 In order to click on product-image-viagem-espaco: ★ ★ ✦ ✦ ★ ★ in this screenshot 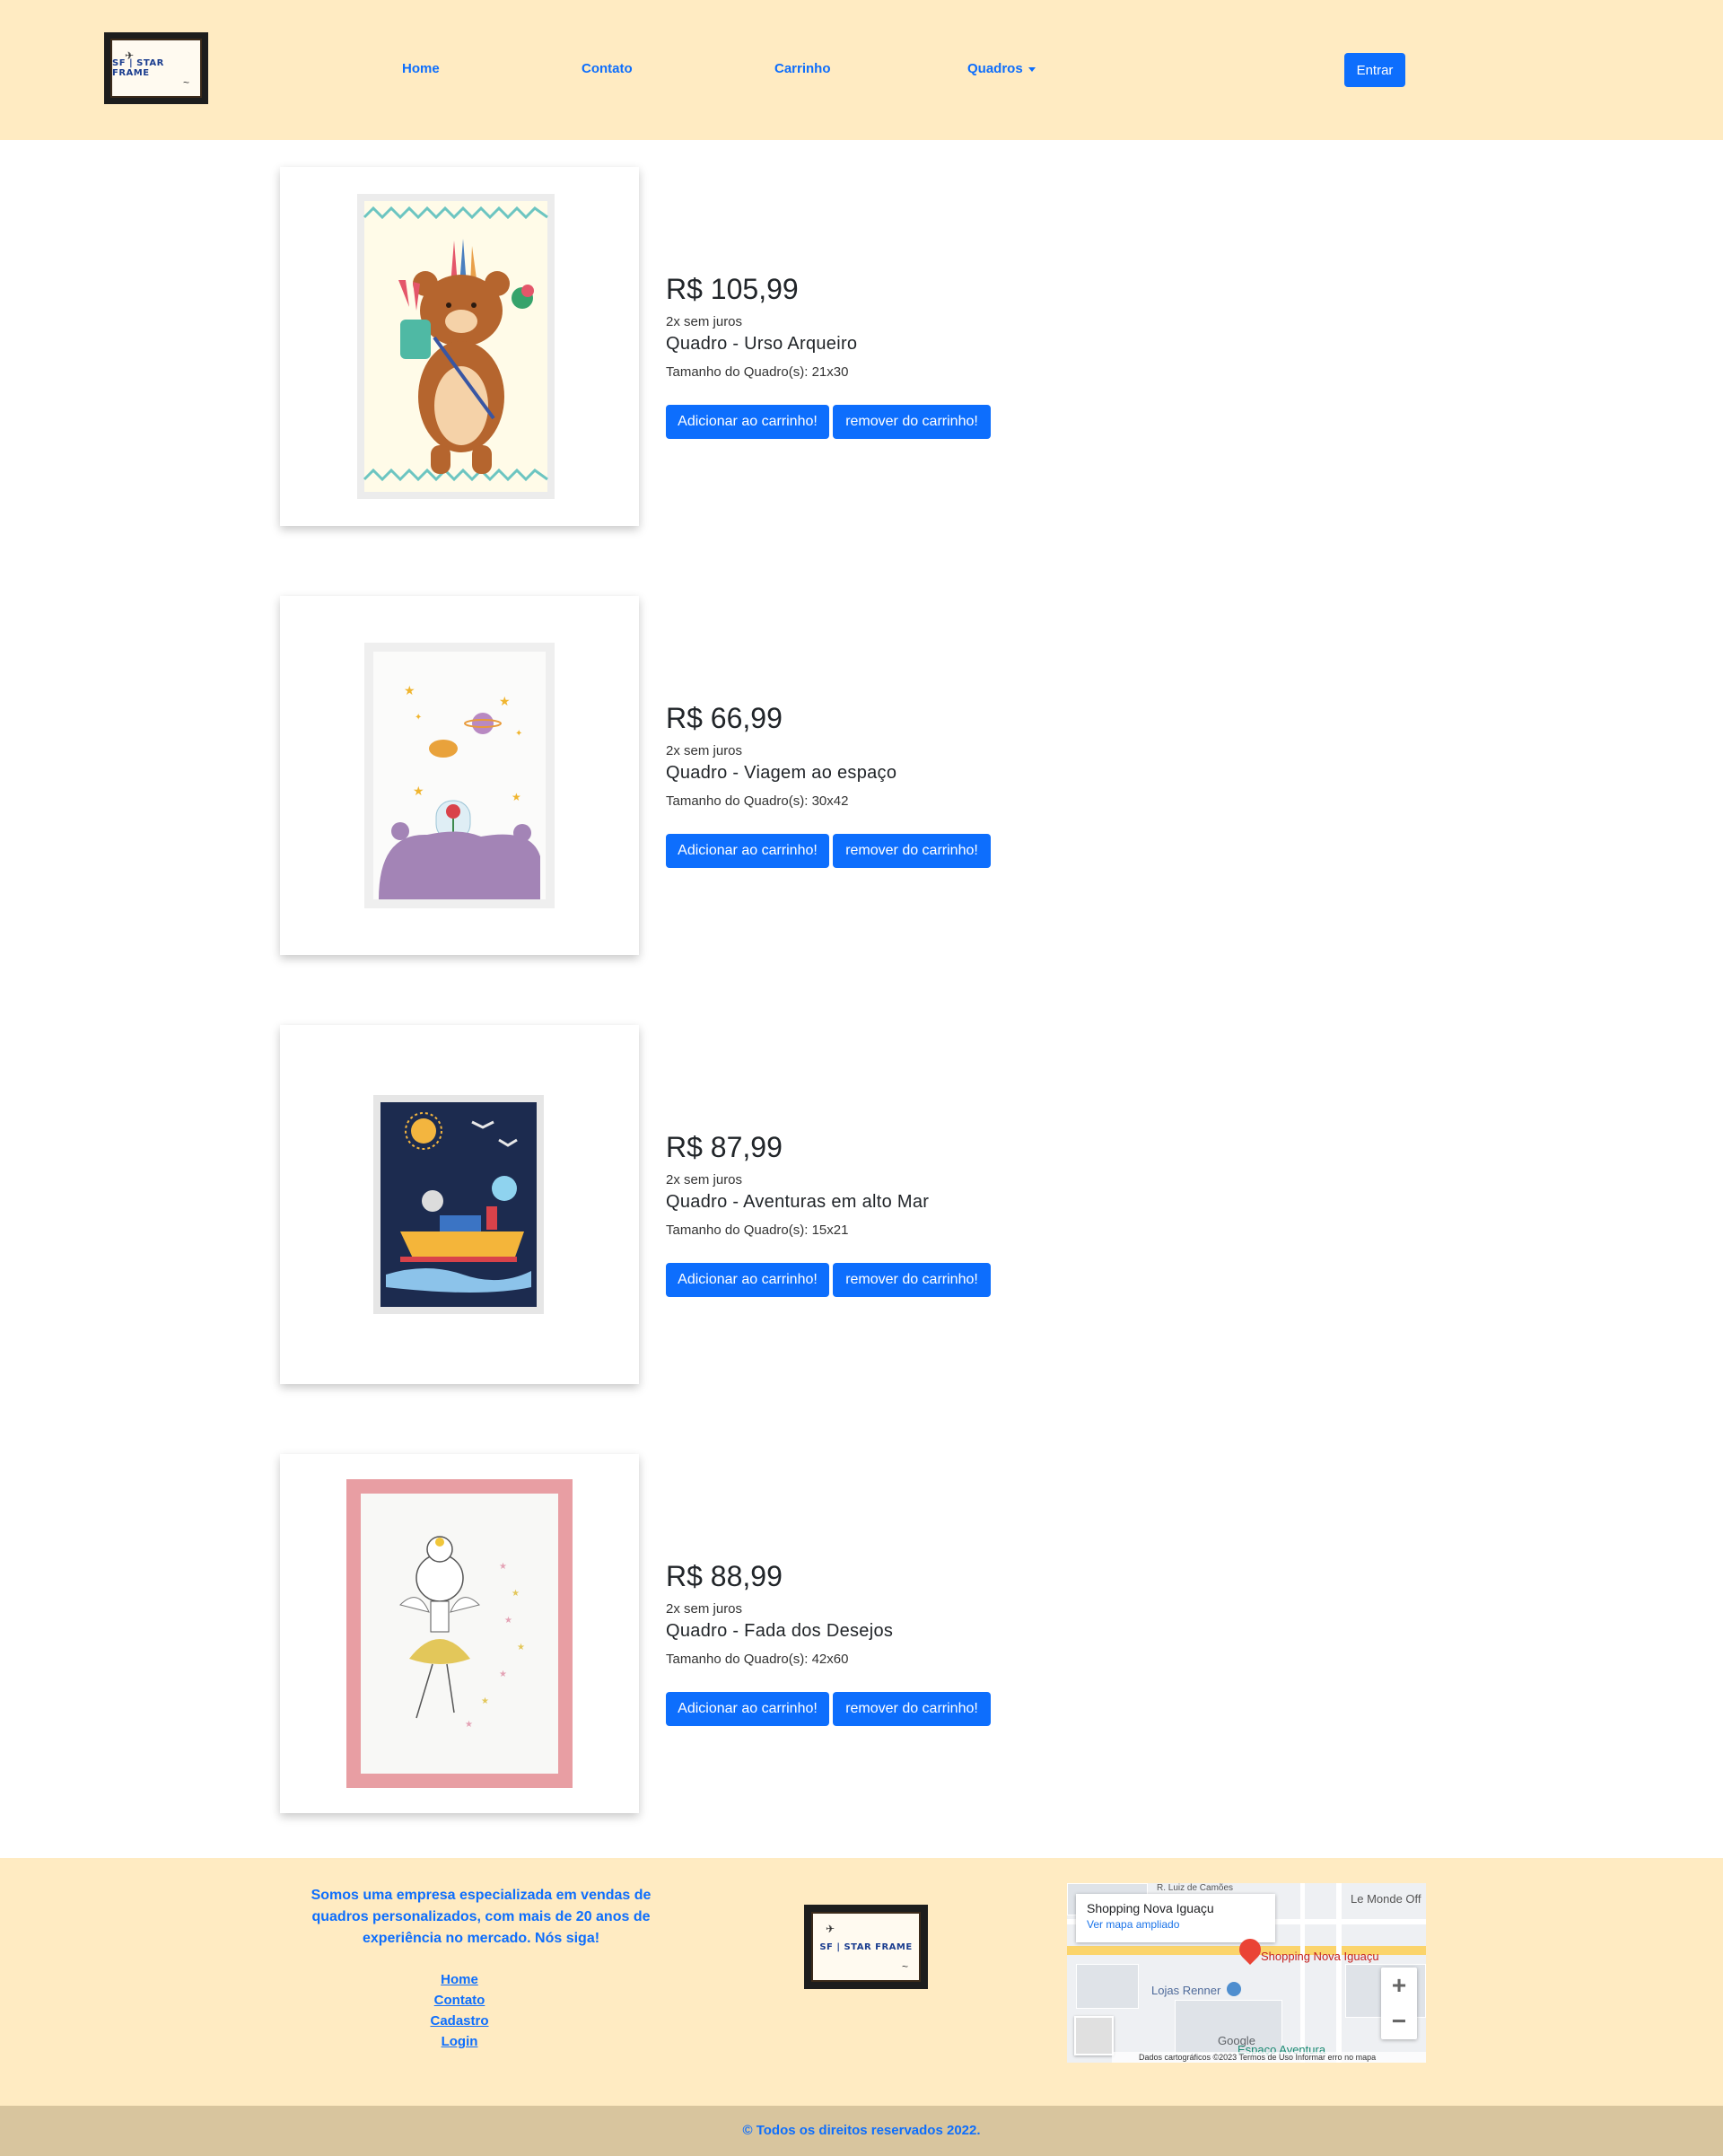, I will do `click(459, 775)`.